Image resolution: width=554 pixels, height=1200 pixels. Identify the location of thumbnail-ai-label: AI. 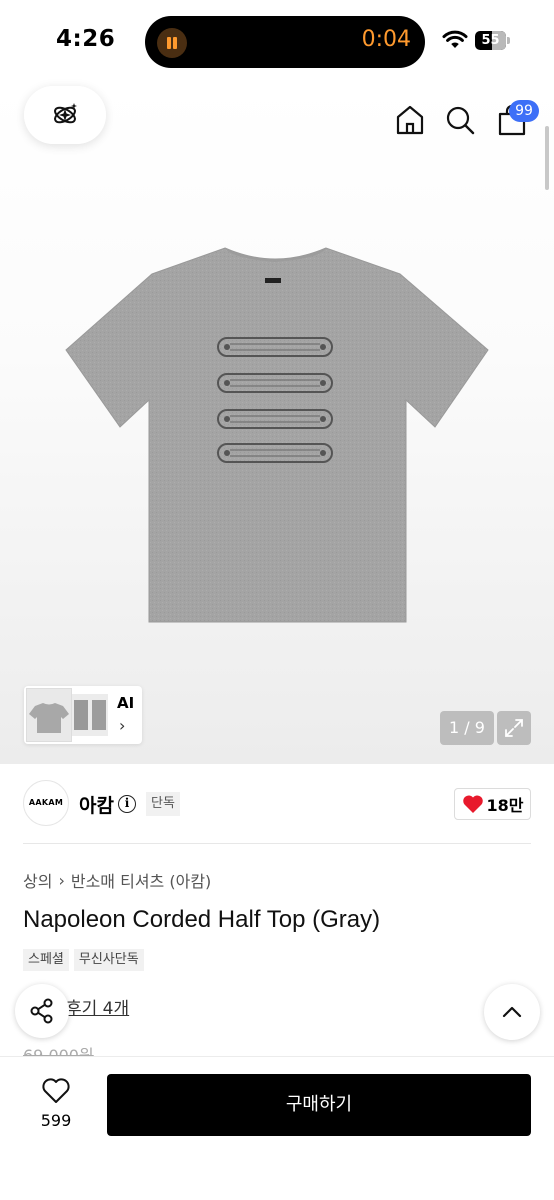
(126, 703).